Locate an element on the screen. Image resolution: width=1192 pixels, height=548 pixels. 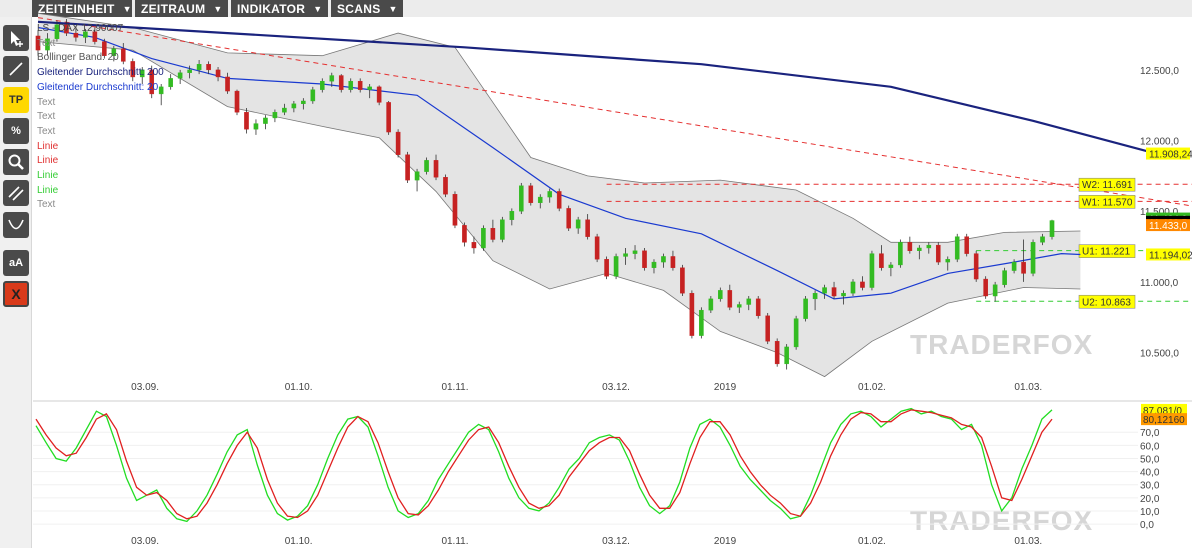
x-axis-tick-label: 01.02. is located at coordinates (872, 387).